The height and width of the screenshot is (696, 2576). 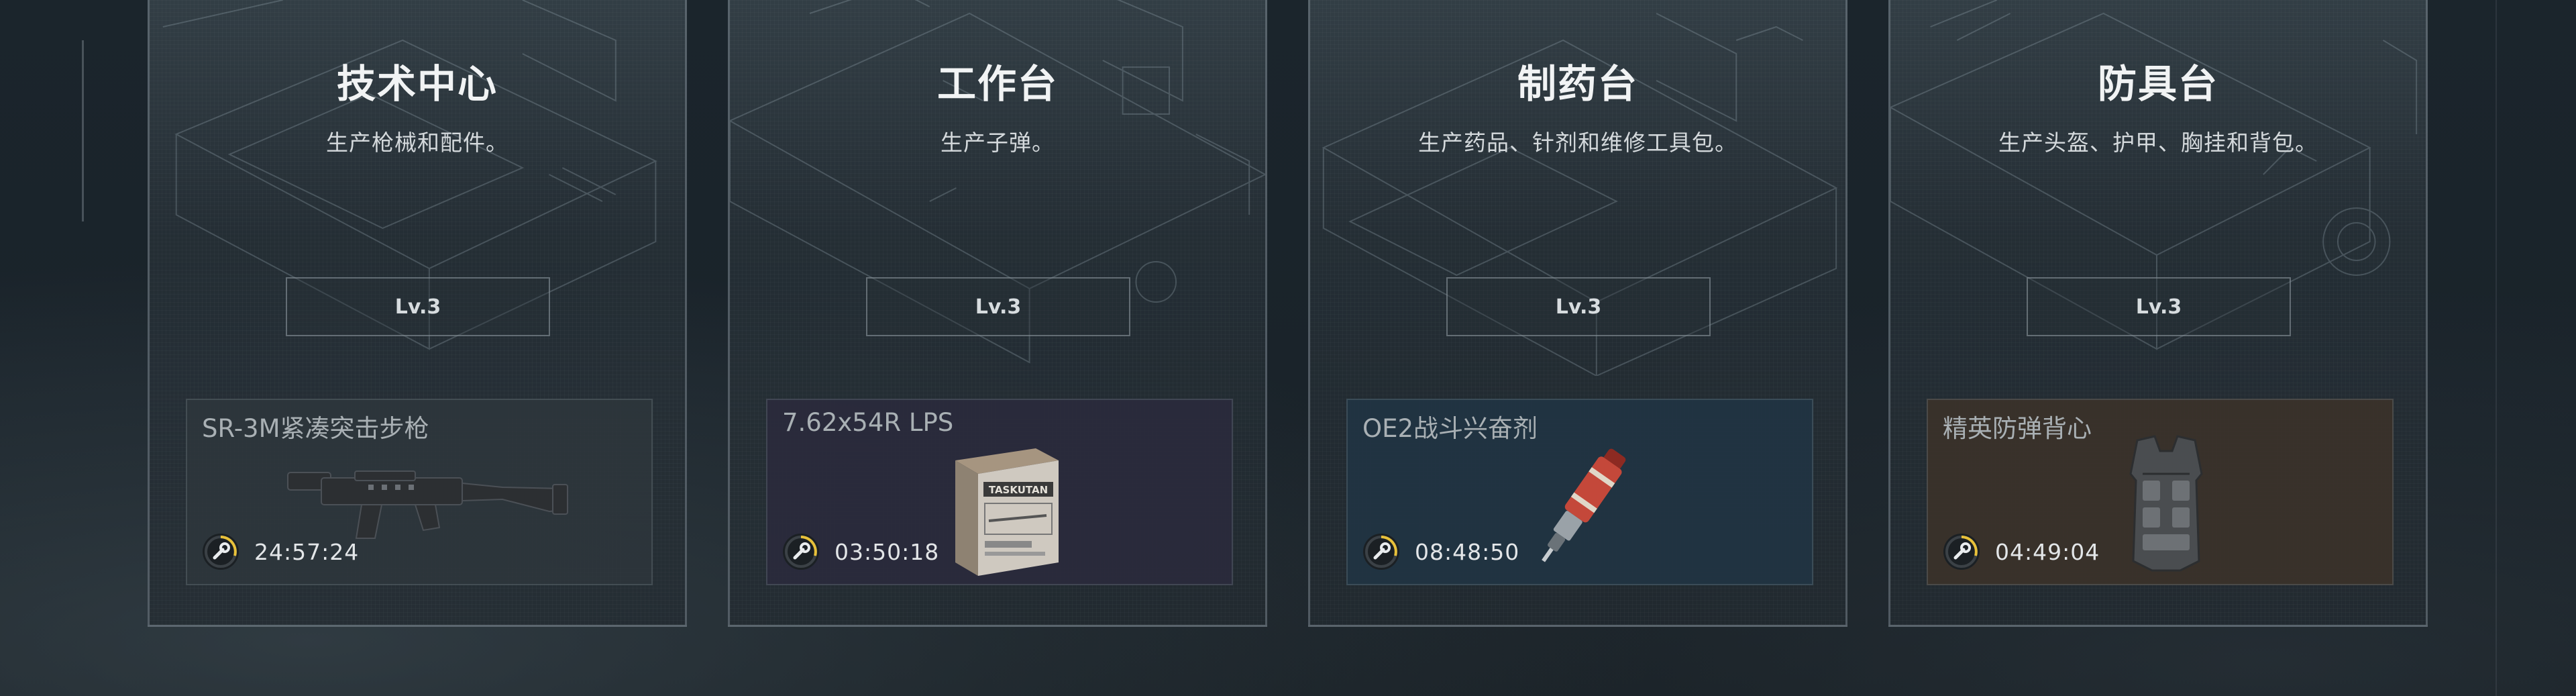 What do you see at coordinates (83, 130) in the screenshot?
I see `left-edge-line` at bounding box center [83, 130].